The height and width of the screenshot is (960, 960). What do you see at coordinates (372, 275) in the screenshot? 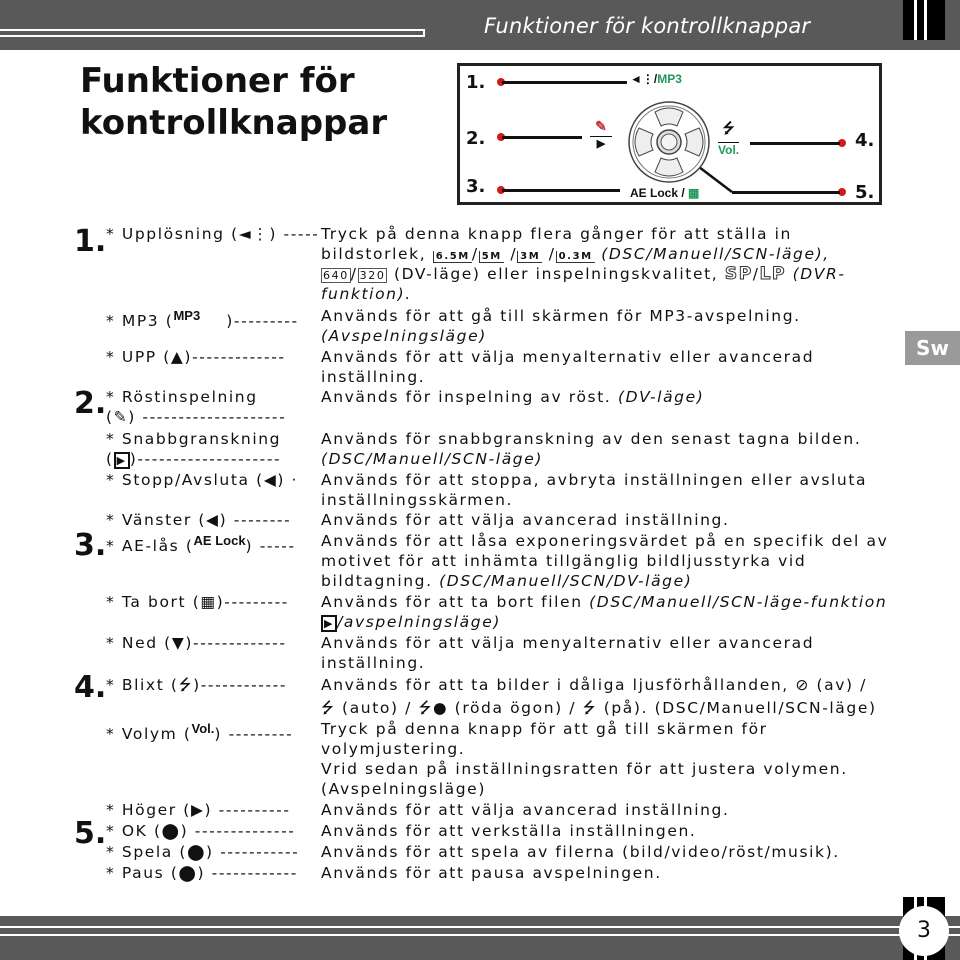
I see `video-size-icon-320: 320` at bounding box center [372, 275].